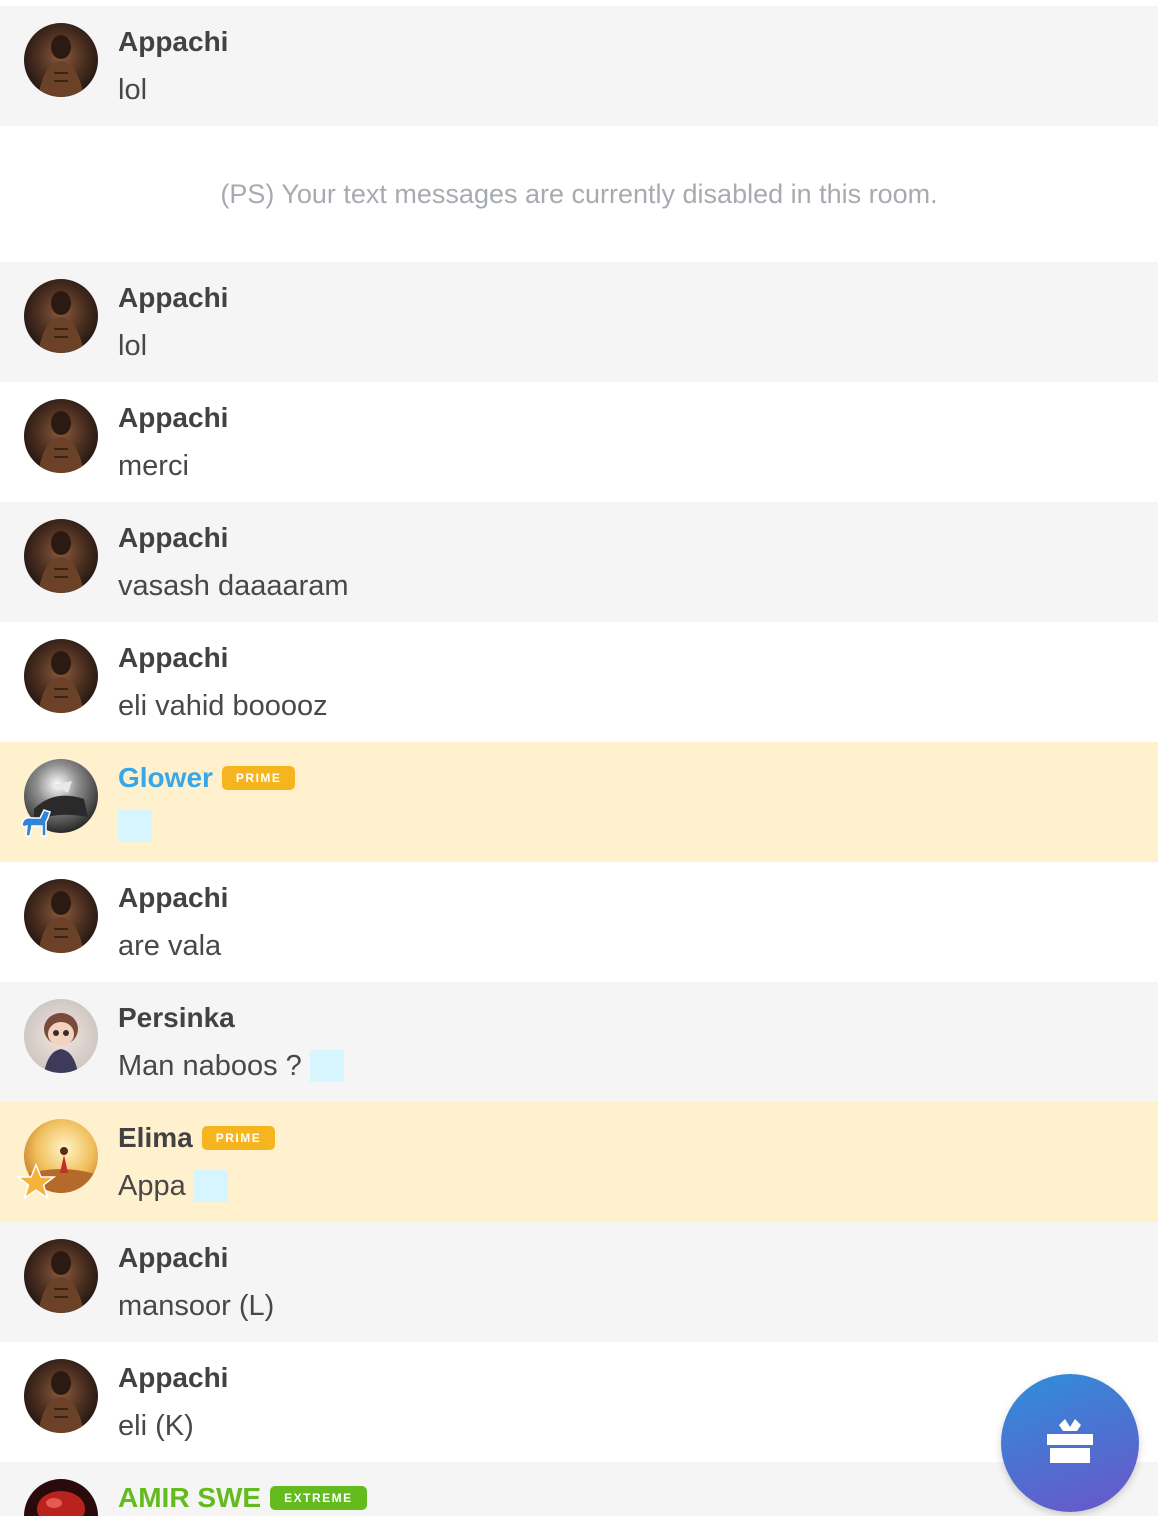  I want to click on username: AMIR SWE, so click(189, 1498).